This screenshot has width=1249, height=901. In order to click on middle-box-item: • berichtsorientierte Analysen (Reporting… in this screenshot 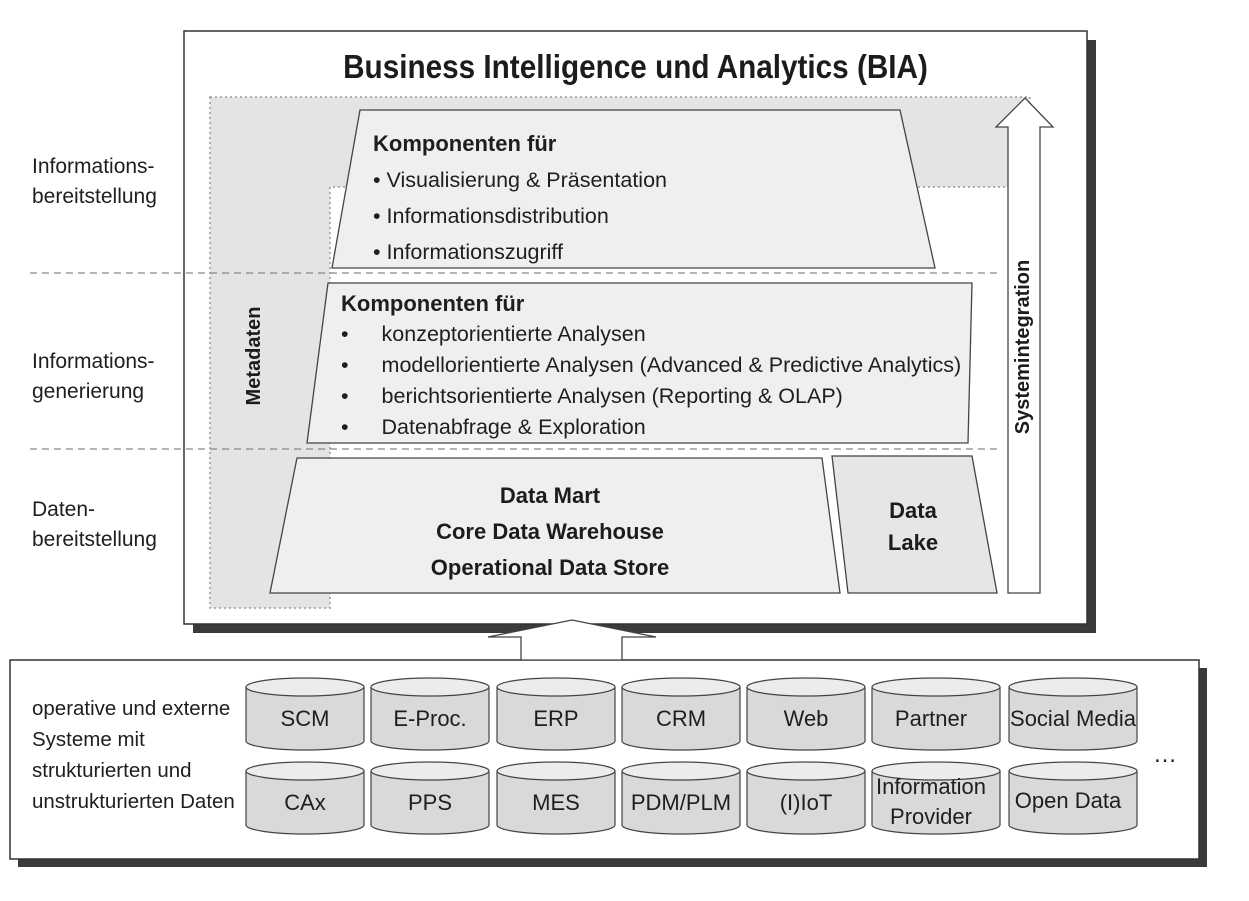, I will do `click(592, 396)`.